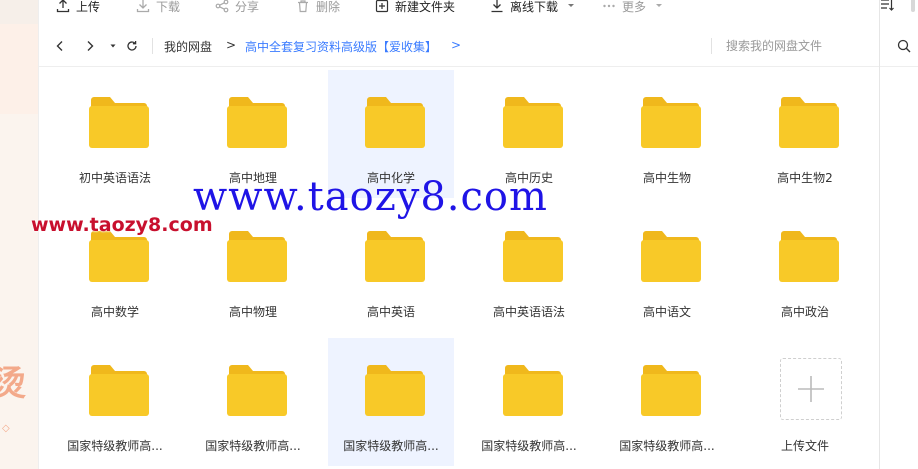  What do you see at coordinates (390, 312) in the screenshot?
I see `folder-name: 高中英语` at bounding box center [390, 312].